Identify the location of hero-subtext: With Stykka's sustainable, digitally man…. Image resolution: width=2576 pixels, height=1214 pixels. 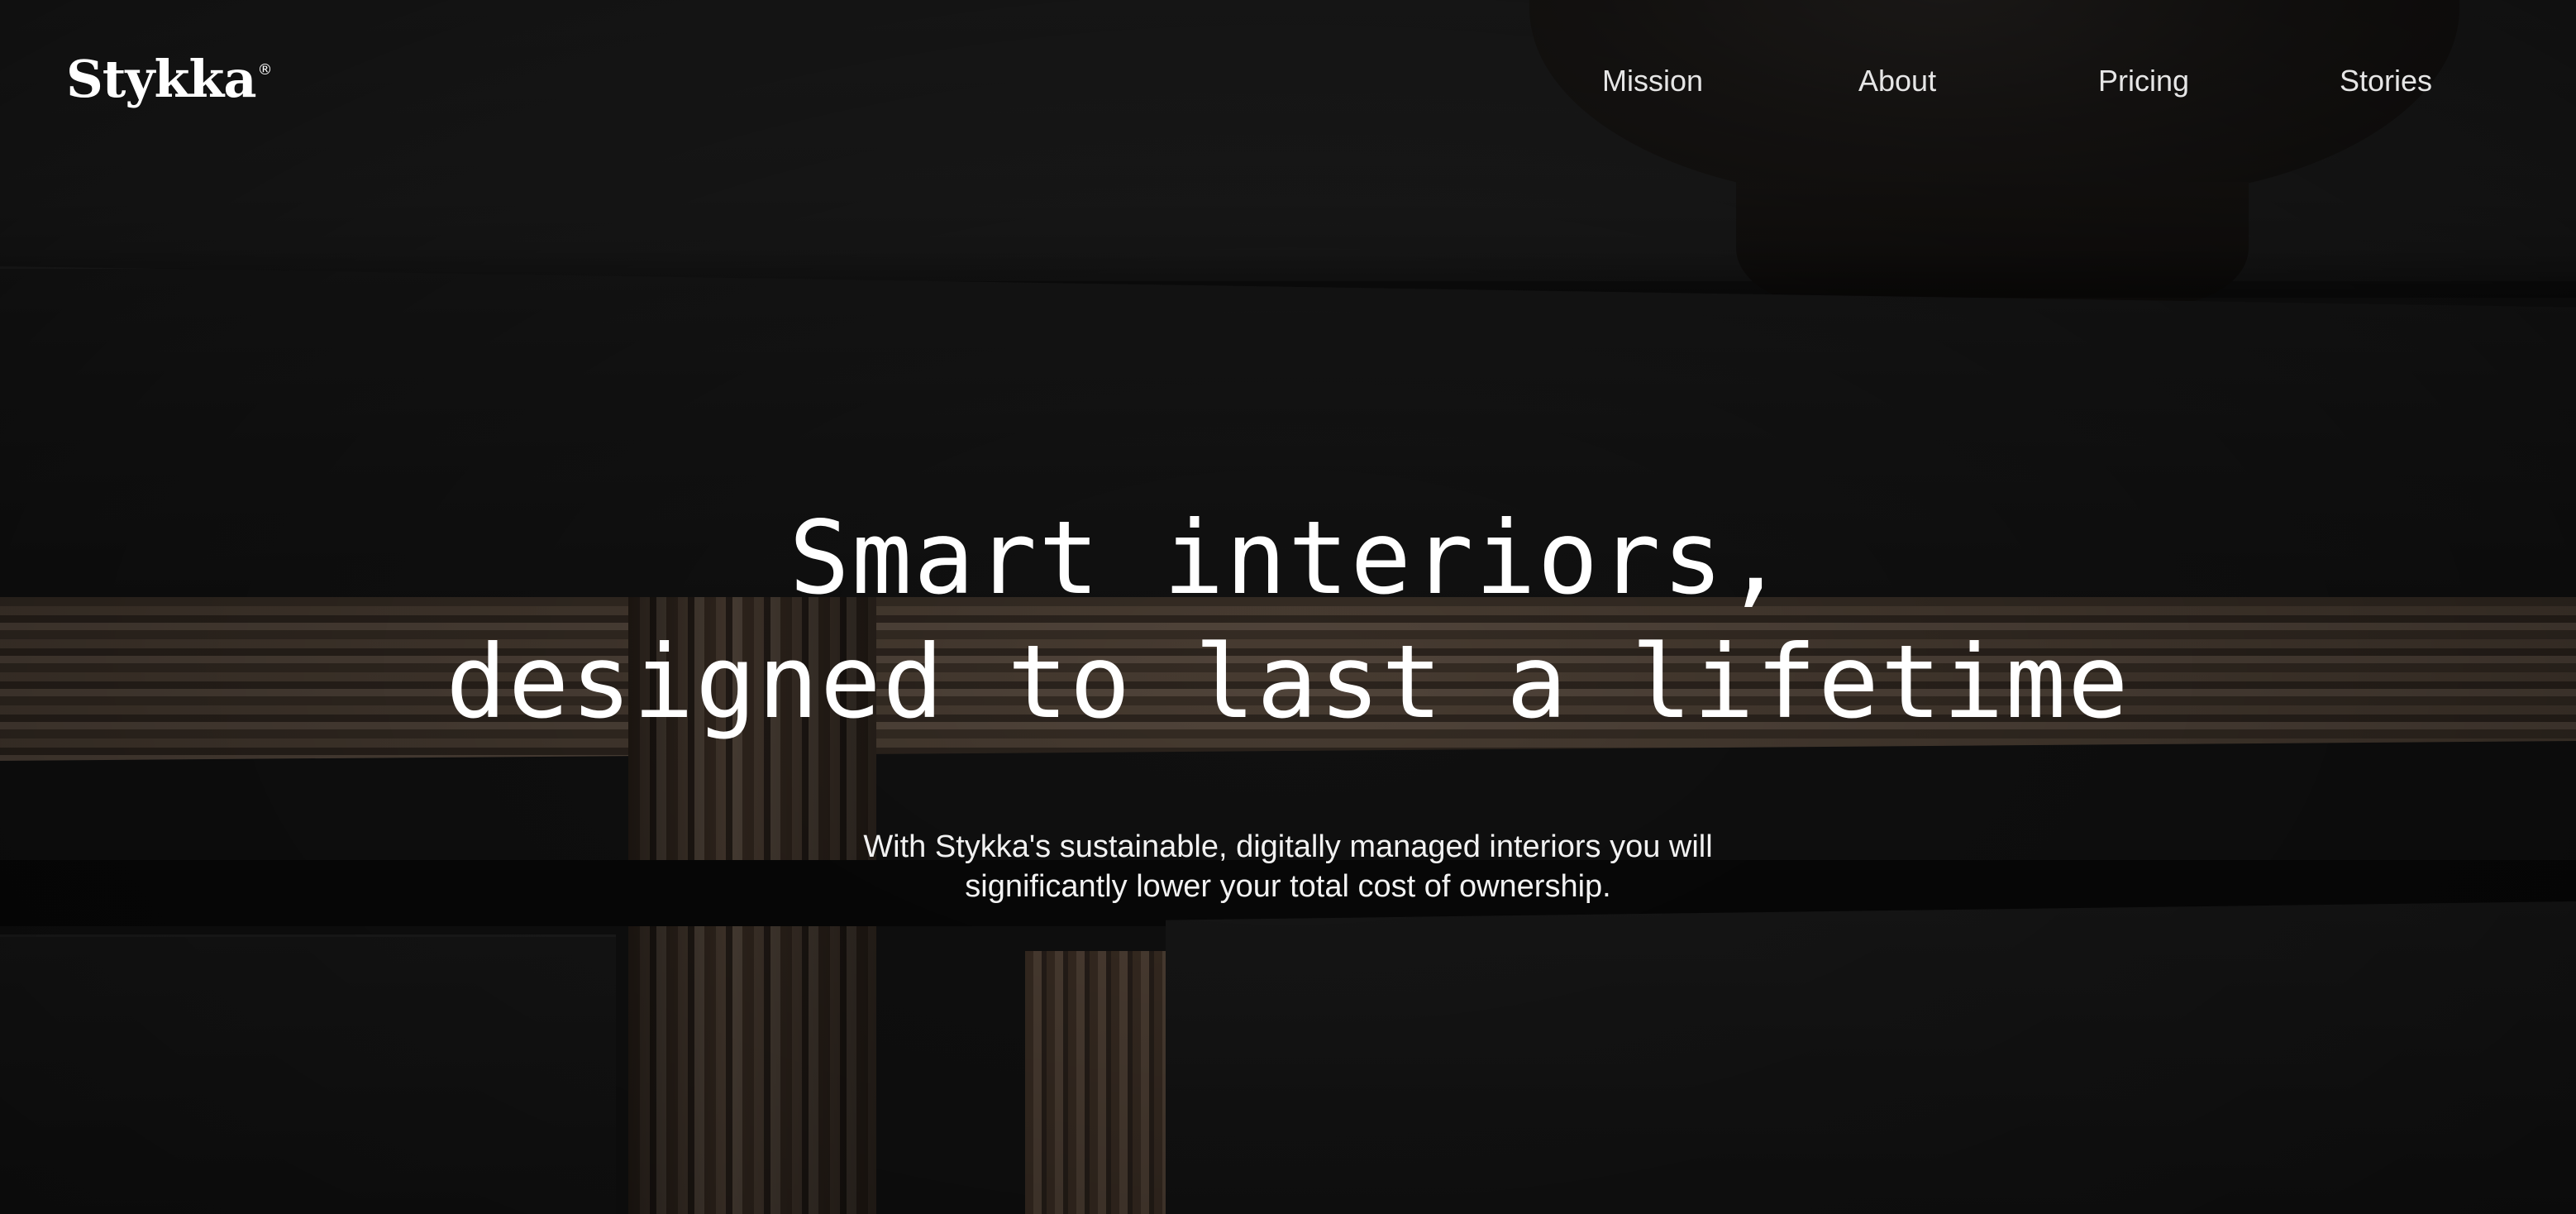
(1288, 867).